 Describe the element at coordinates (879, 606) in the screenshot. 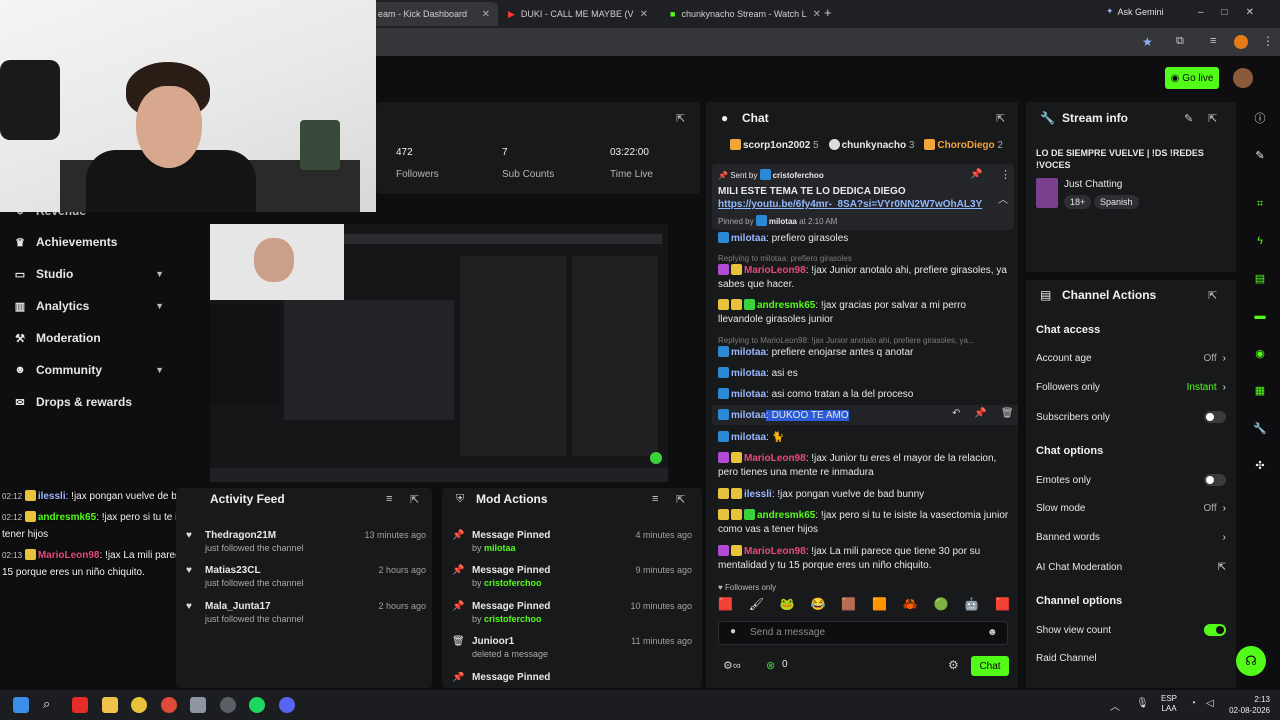

I see `emote-icon: 🟧` at that location.